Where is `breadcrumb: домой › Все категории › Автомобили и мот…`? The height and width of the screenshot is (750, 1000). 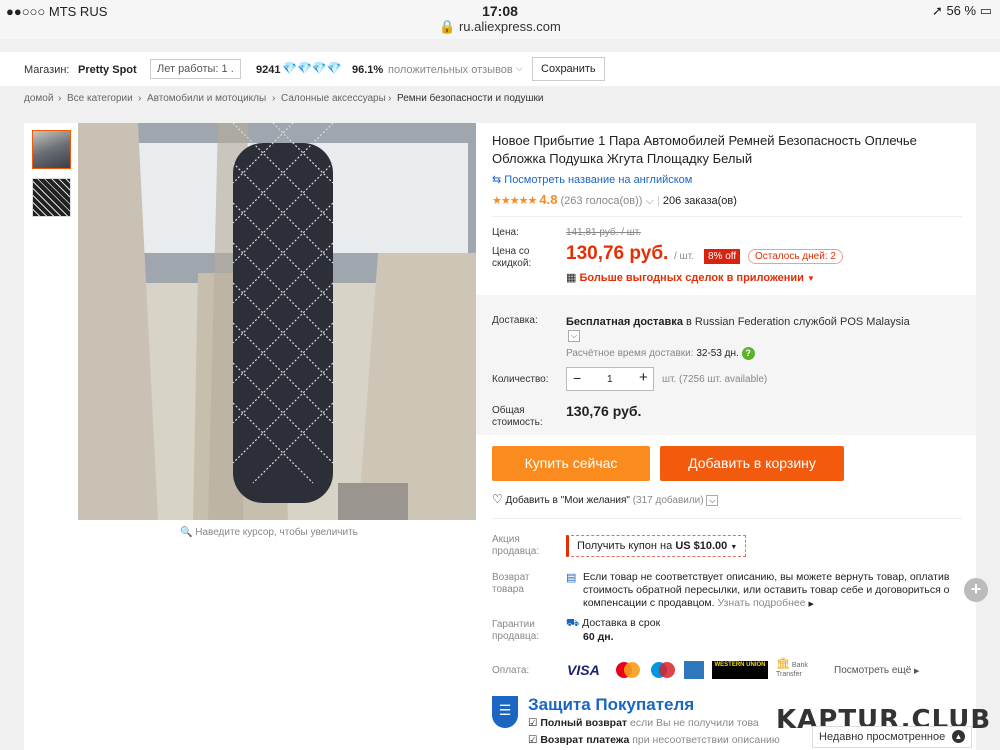
breadcrumb: домой › Все категории › Автомобили и мот… is located at coordinates (500, 99).